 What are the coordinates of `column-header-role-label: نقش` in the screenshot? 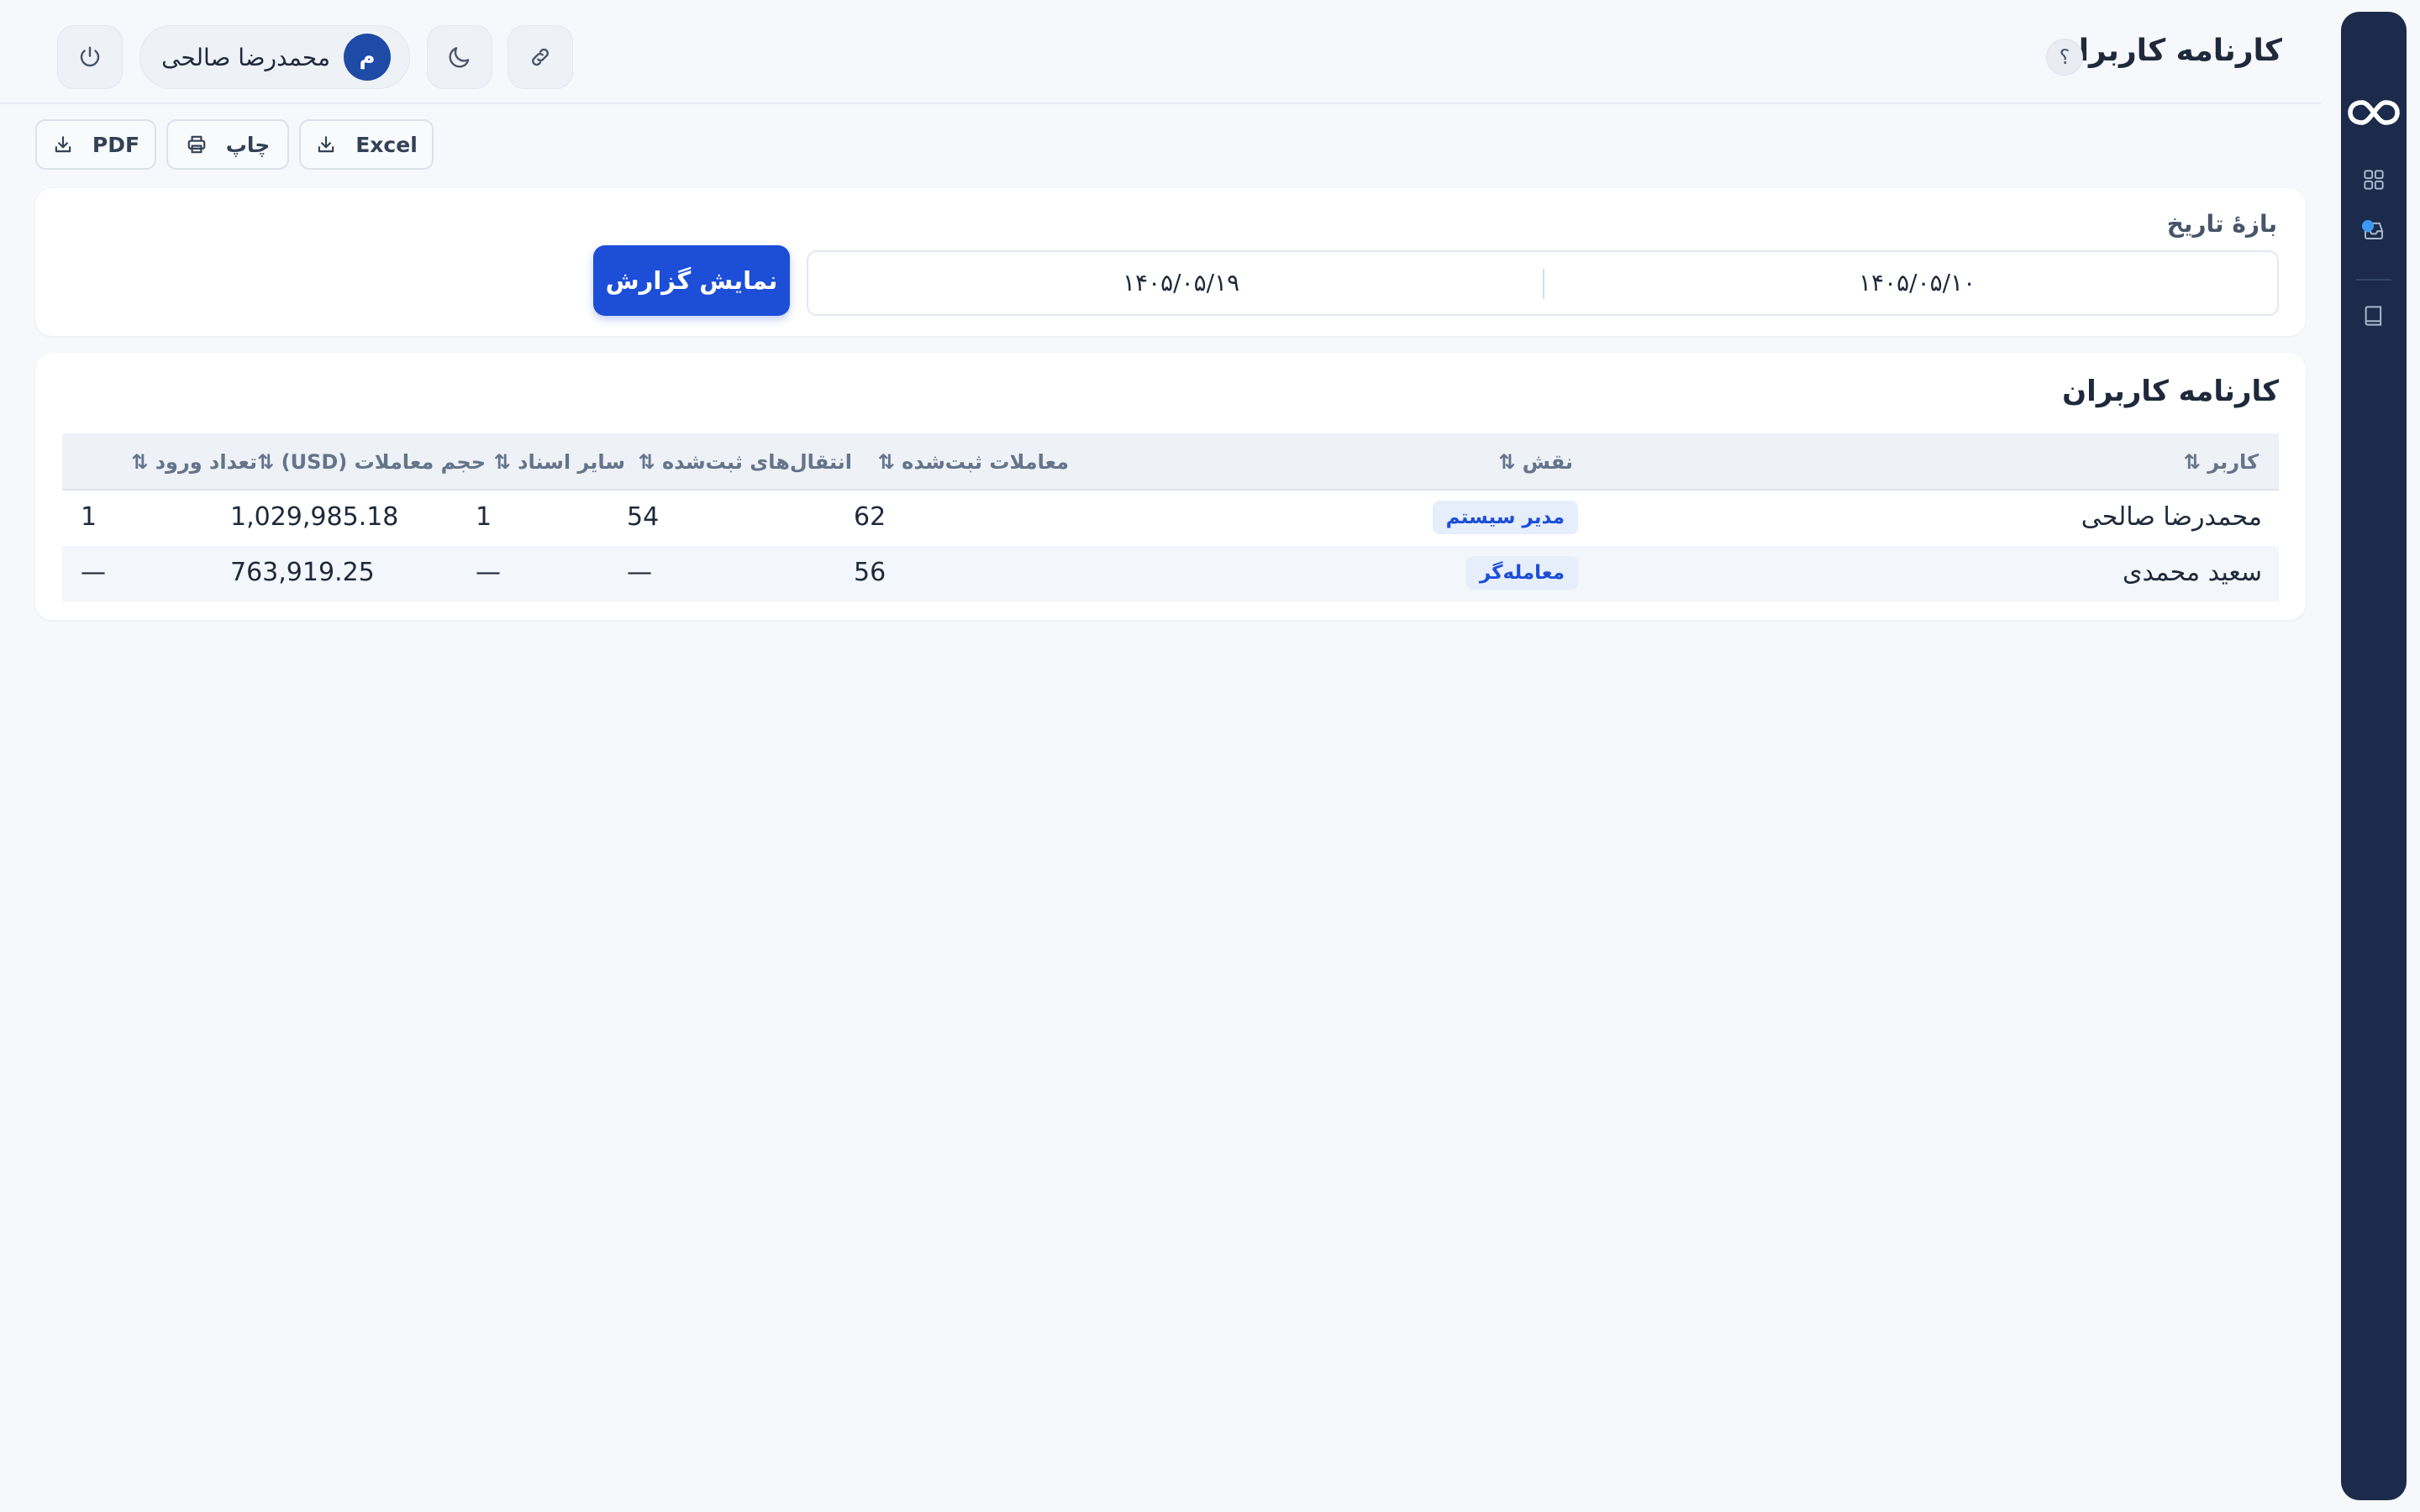 It's located at (1547, 462).